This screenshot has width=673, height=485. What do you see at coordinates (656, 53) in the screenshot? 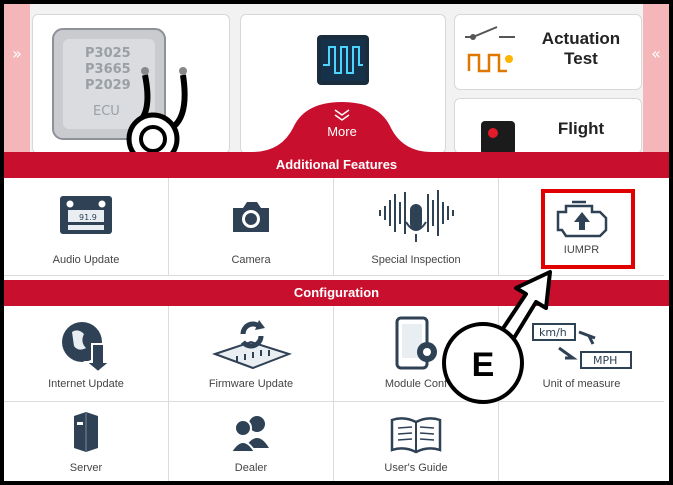
I see `double-chevron-left-icon: «` at bounding box center [656, 53].